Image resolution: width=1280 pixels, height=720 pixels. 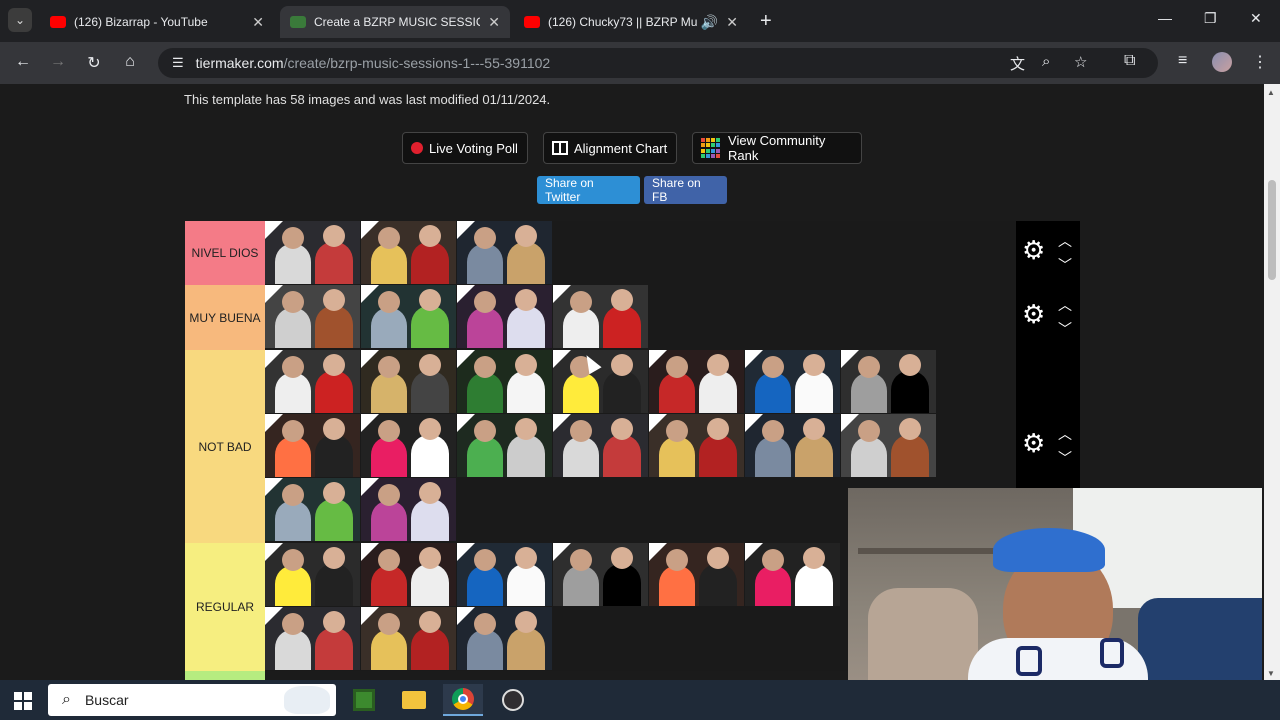 What do you see at coordinates (1271, 673) in the screenshot?
I see `scroll-down-icon: ▼` at bounding box center [1271, 673].